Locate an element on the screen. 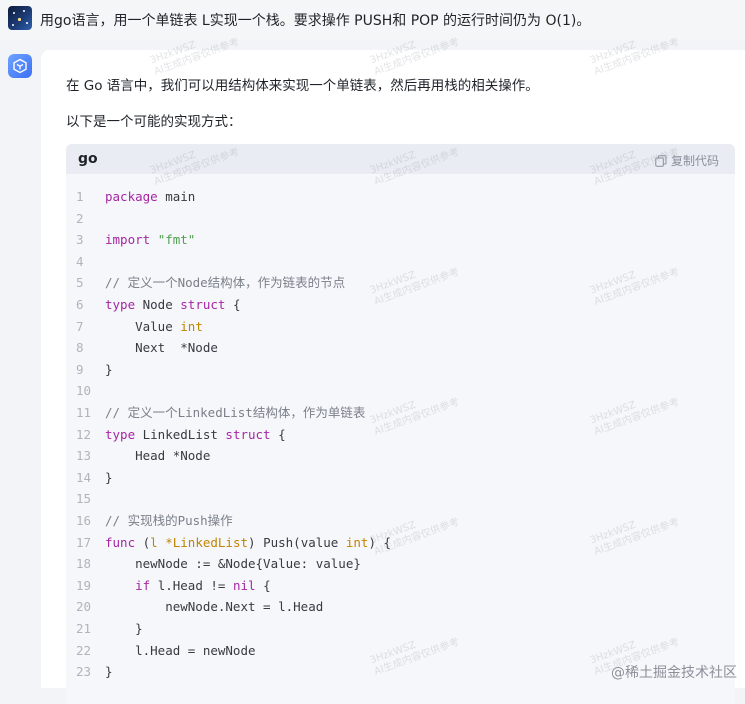 This screenshot has height=704, width=745. code-header: go 复制代码 is located at coordinates (400, 159).